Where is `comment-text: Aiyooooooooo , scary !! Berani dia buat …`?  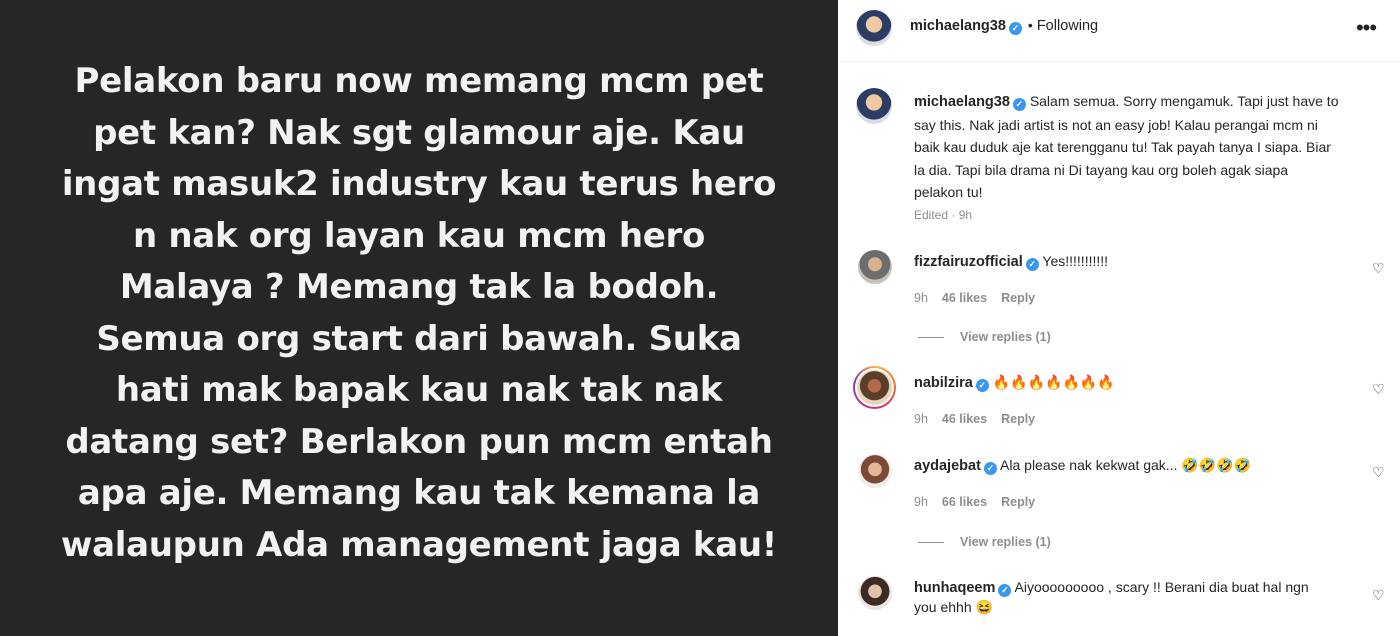 comment-text: Aiyooooooooo , scary !! Berani dia buat … is located at coordinates (1161, 587).